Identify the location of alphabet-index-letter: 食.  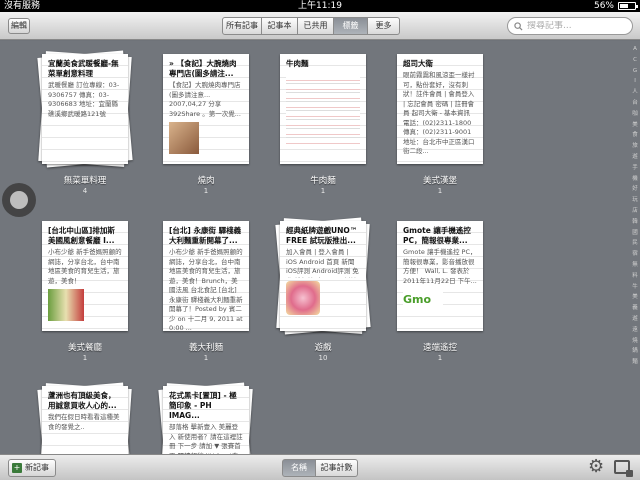
(635, 135).